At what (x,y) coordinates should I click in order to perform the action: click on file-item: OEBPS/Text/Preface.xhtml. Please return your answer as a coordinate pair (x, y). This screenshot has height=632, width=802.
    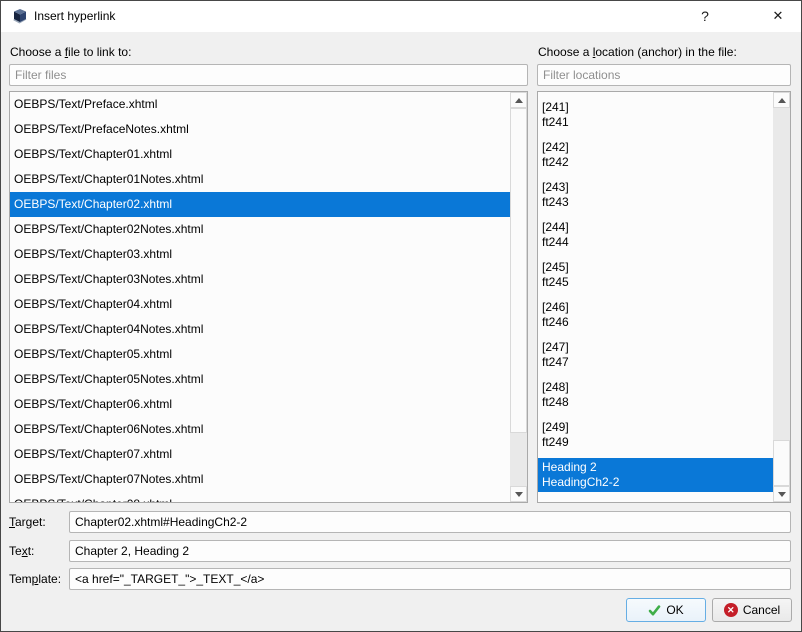
    Looking at the image, I should click on (260, 104).